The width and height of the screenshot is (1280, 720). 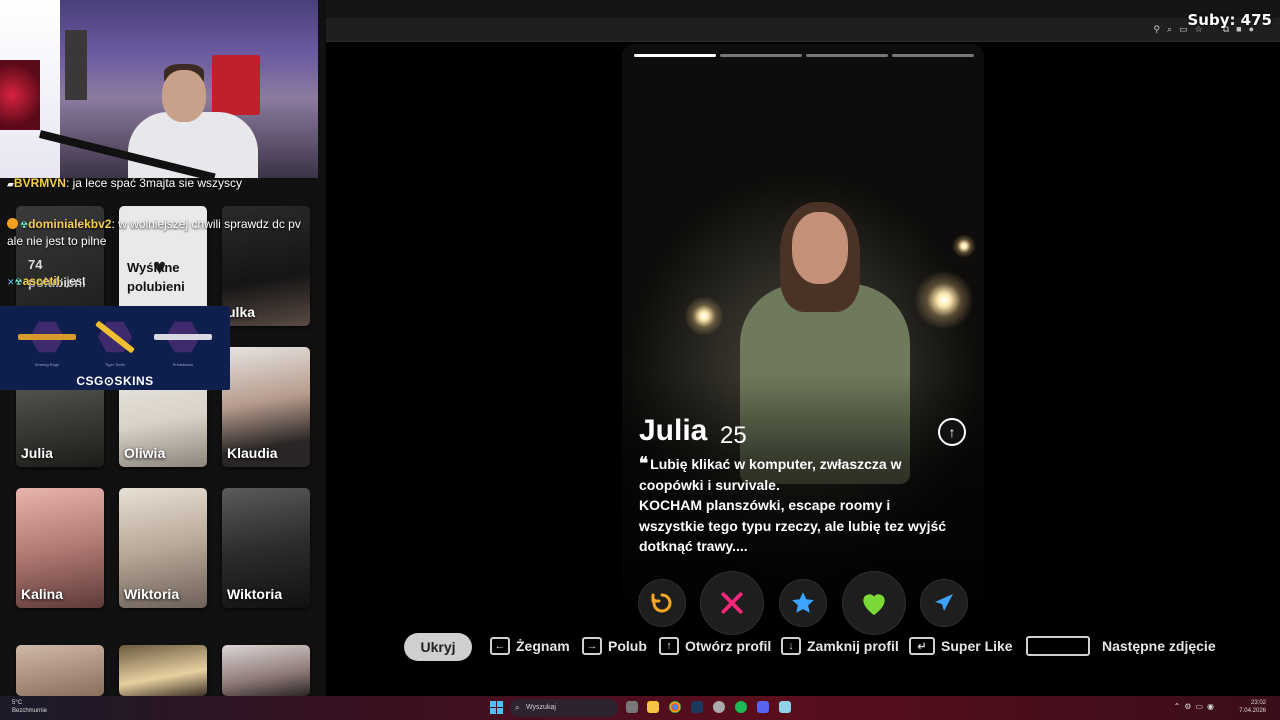 I want to click on skin-item: Searing Rage, so click(x=47, y=341).